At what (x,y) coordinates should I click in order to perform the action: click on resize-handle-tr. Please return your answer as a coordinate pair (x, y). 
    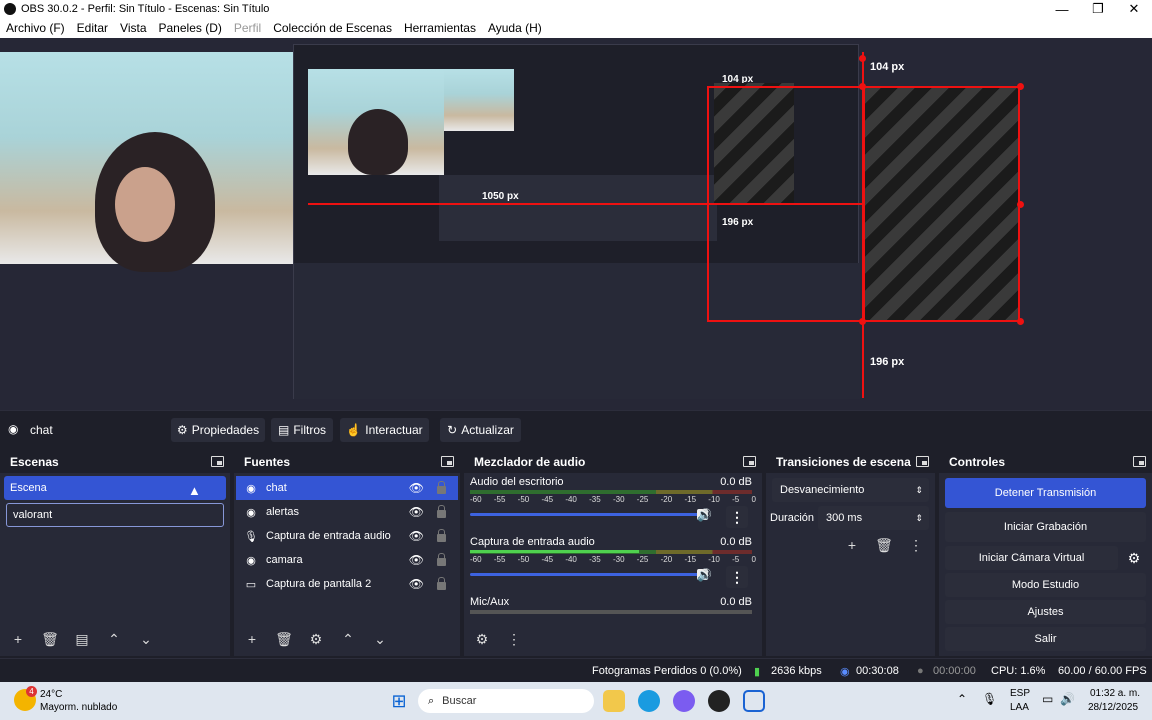
    Looking at the image, I should click on (1020, 86).